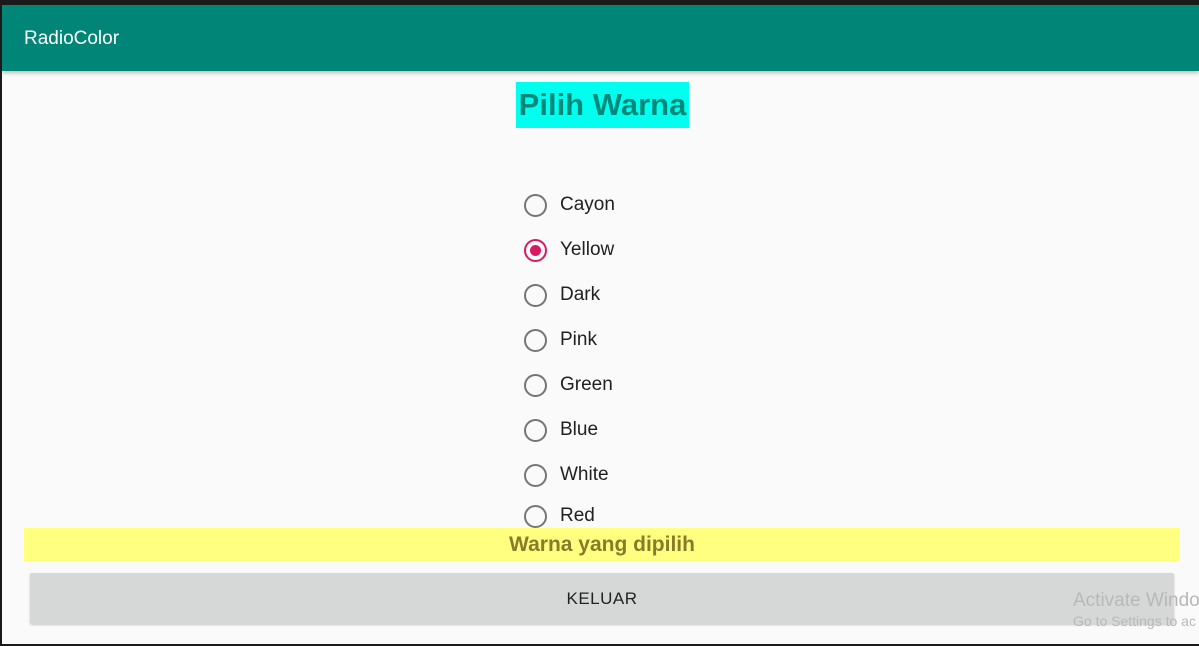 Image resolution: width=1199 pixels, height=646 pixels. I want to click on radio-label: White, so click(584, 474).